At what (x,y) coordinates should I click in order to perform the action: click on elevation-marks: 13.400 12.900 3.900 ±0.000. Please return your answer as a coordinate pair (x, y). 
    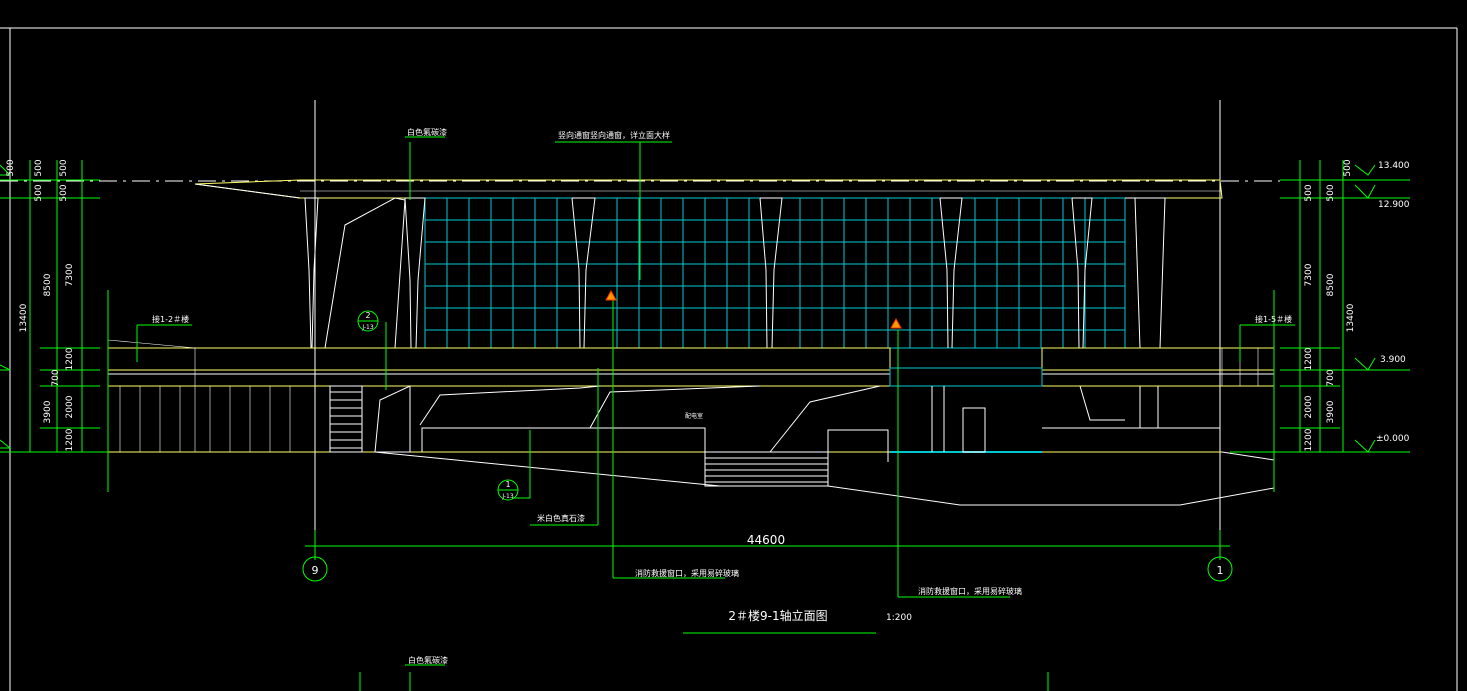
    Looking at the image, I should click on (1393, 302).